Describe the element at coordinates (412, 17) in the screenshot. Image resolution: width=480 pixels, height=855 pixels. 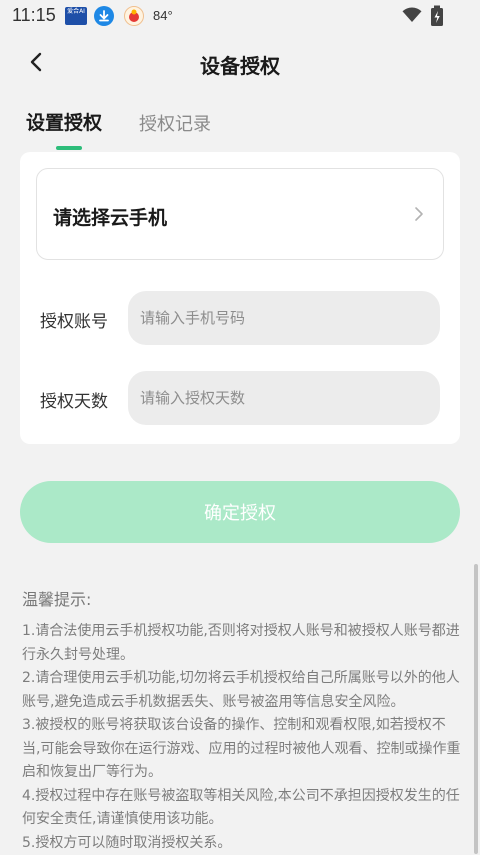
I see `wifi-icon` at that location.